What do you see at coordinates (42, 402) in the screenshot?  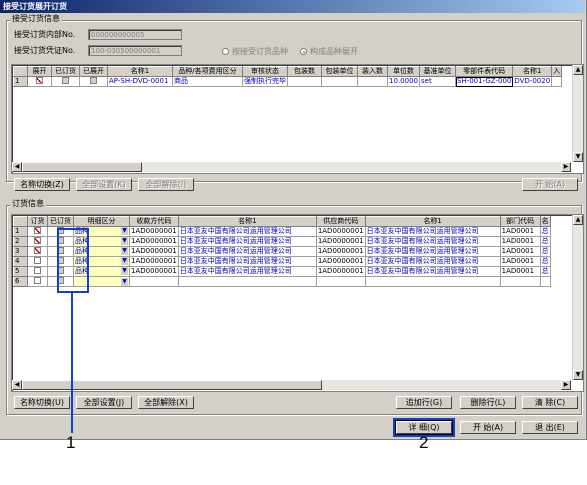 I see `bottom-name-toggle-button: 名称切换(U)` at bounding box center [42, 402].